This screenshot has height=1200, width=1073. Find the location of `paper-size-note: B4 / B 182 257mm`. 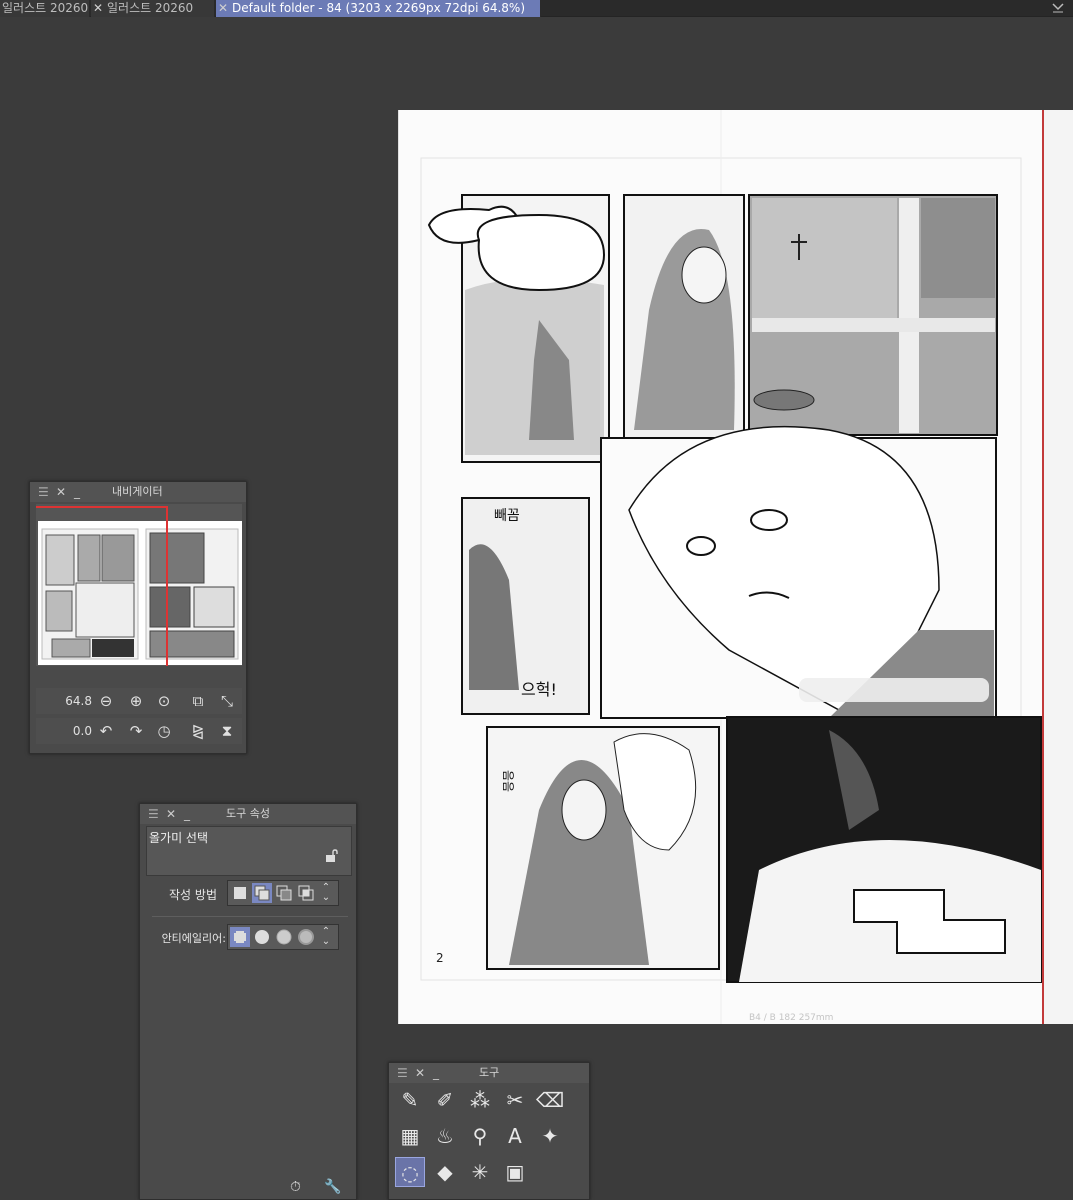

paper-size-note: B4 / B 182 257mm is located at coordinates (791, 1018).